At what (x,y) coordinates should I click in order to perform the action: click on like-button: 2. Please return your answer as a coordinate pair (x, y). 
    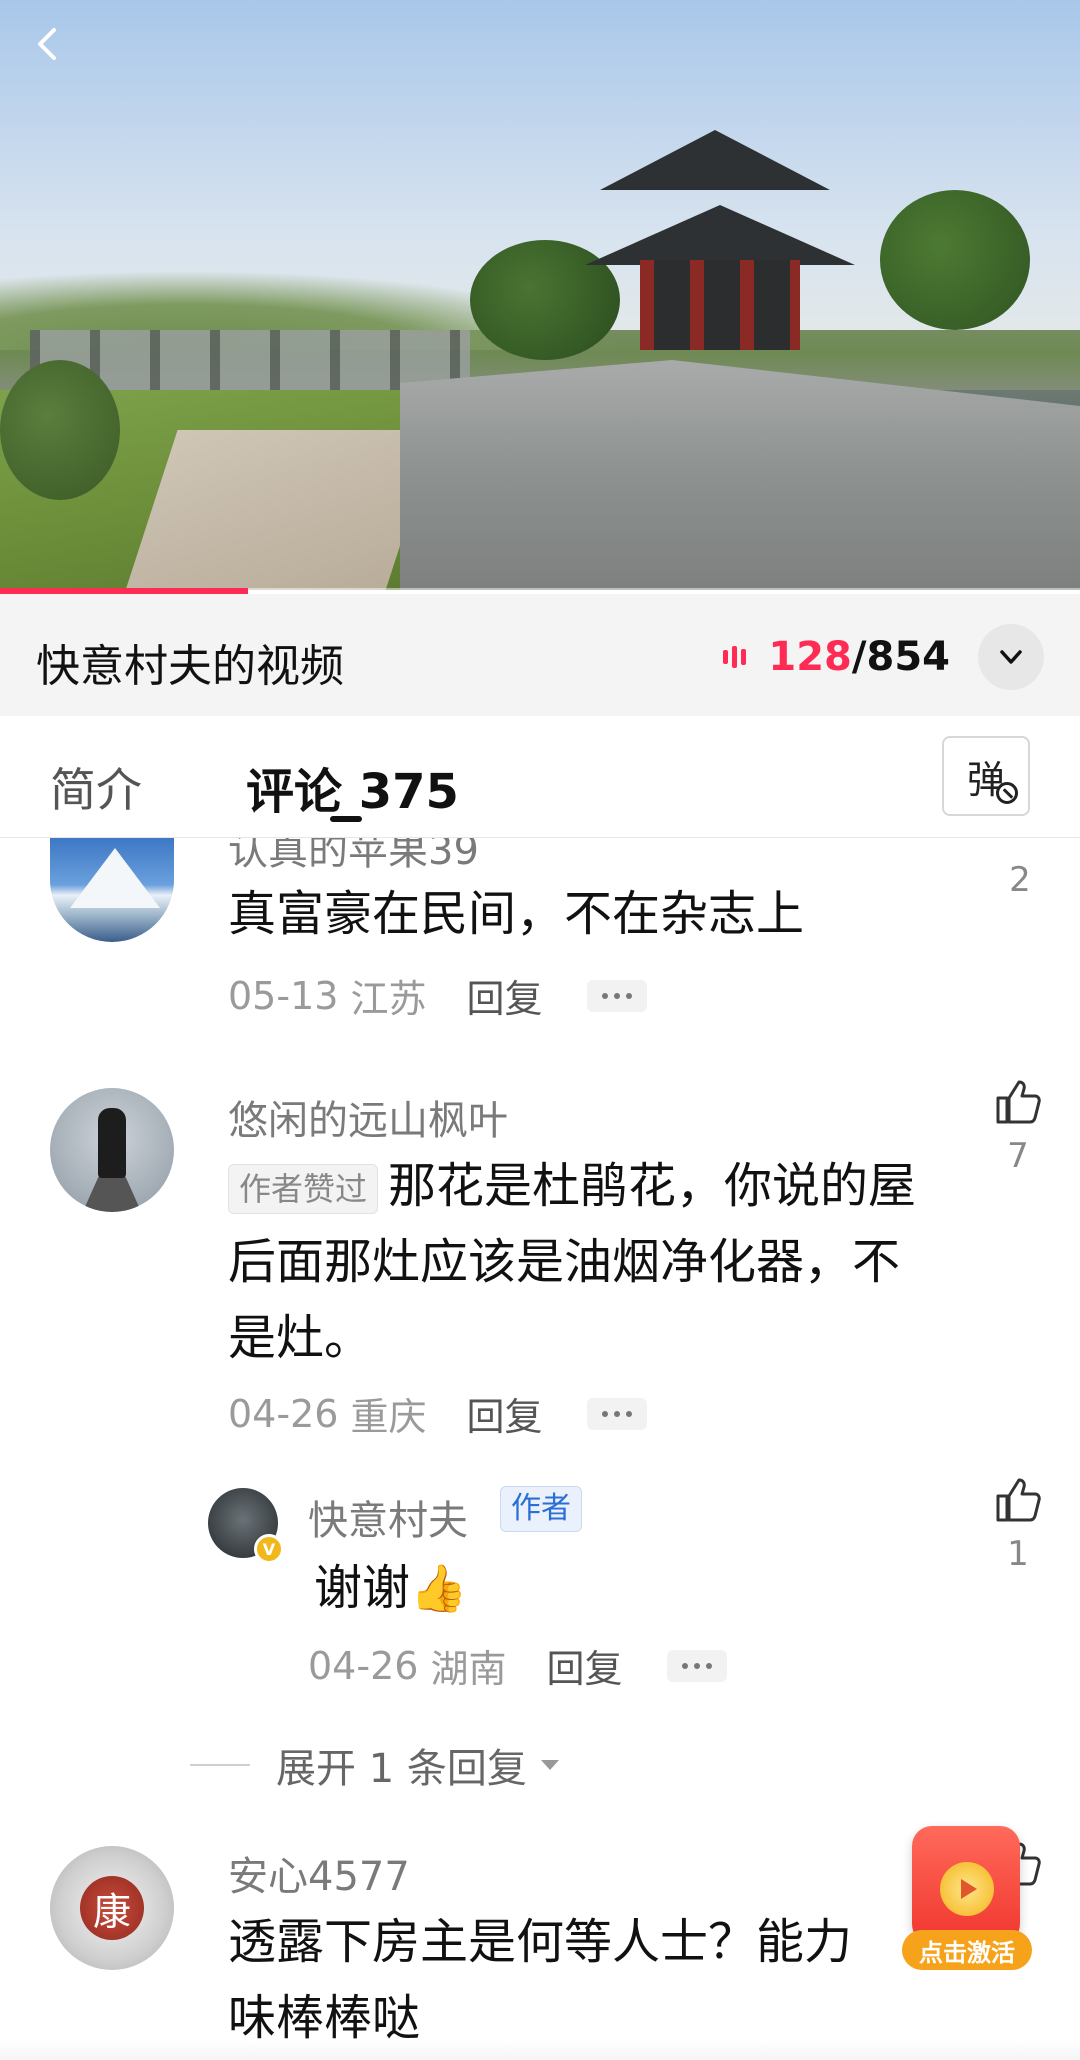
    Looking at the image, I should click on (1020, 869).